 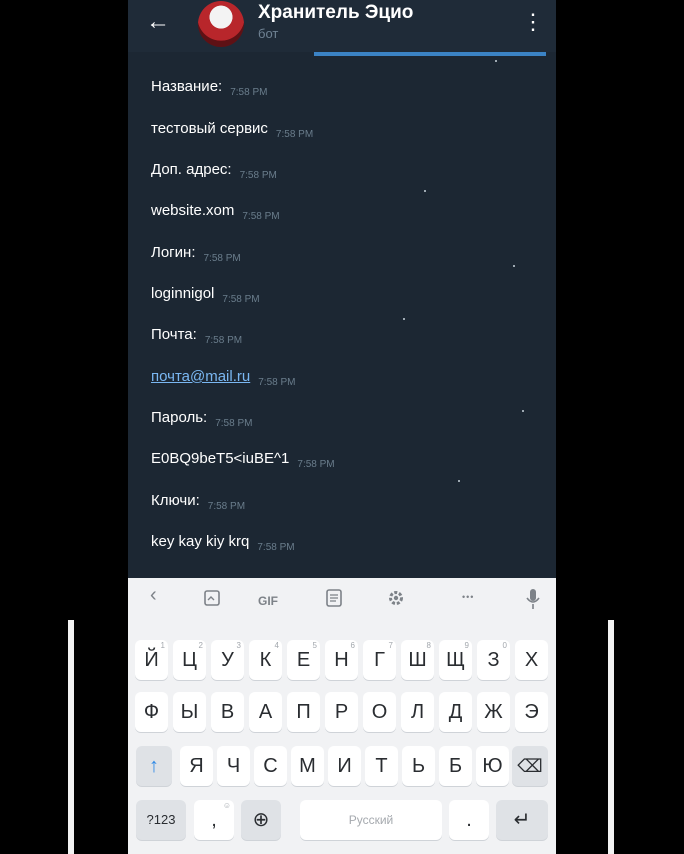 I want to click on keyboard-row-2: ФЫВ А П РОЛ ДЖЭ, so click(x=342, y=713).